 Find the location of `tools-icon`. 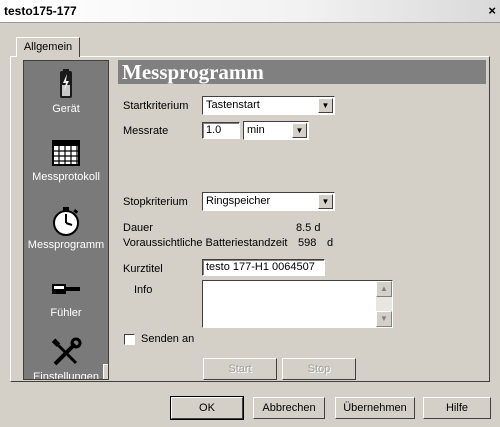

tools-icon is located at coordinates (66, 351).